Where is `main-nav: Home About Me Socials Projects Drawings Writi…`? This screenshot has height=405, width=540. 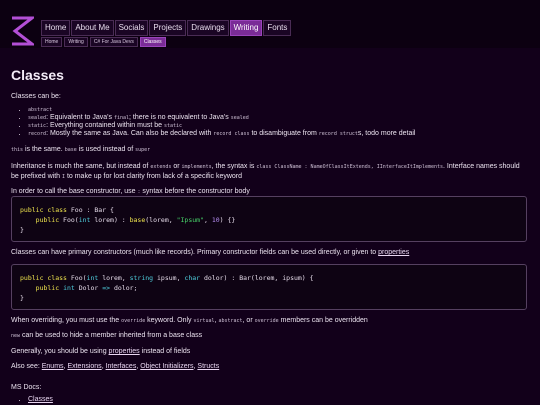
main-nav: Home About Me Socials Projects Drawings Writi… is located at coordinates (166, 28).